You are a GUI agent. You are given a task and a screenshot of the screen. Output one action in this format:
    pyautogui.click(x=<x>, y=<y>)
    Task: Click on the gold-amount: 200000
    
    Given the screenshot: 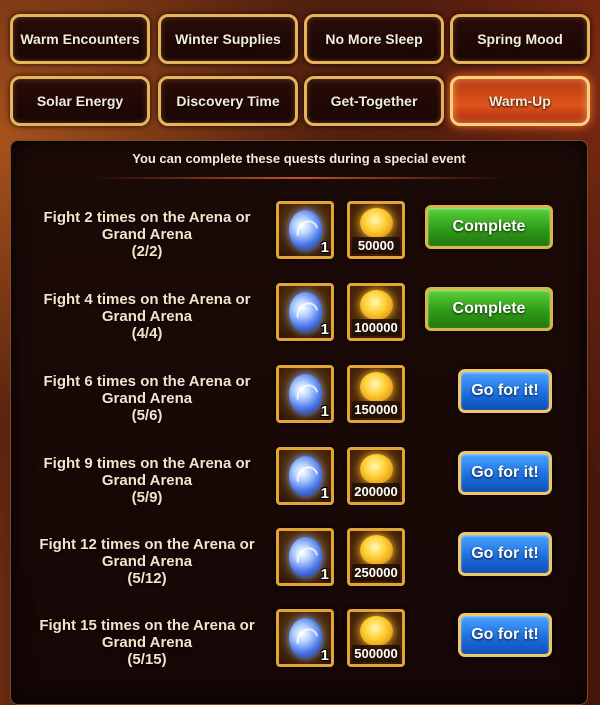 What is the action you would take?
    pyautogui.click(x=376, y=491)
    